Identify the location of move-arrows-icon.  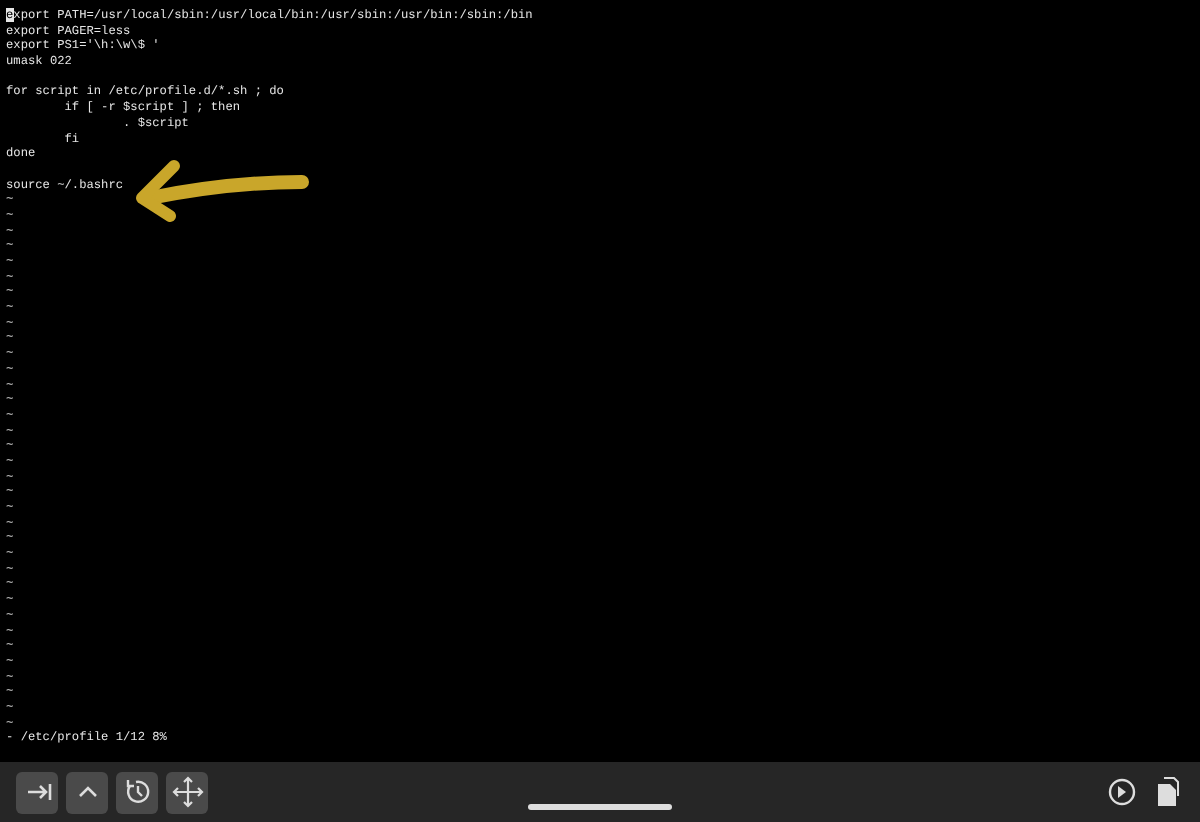
(187, 792).